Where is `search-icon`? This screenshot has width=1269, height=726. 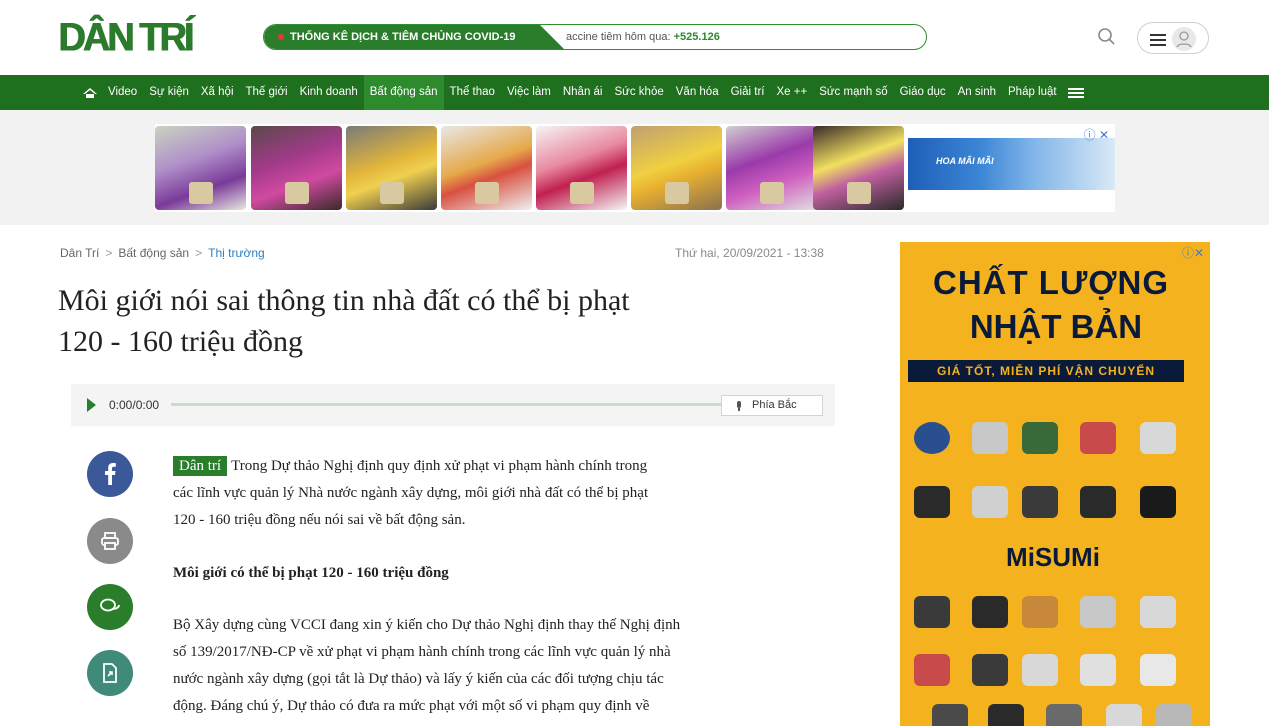 search-icon is located at coordinates (1107, 37).